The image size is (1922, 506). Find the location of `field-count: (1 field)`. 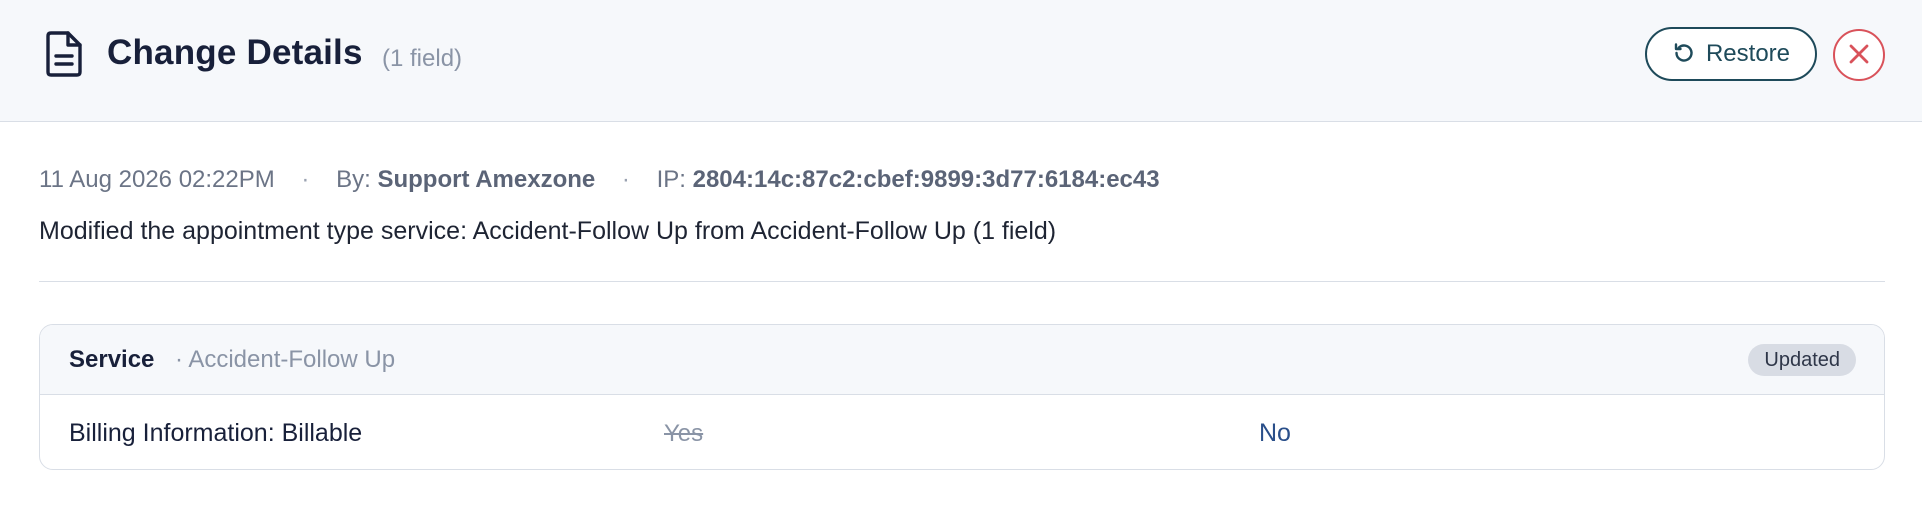

field-count: (1 field) is located at coordinates (422, 58).